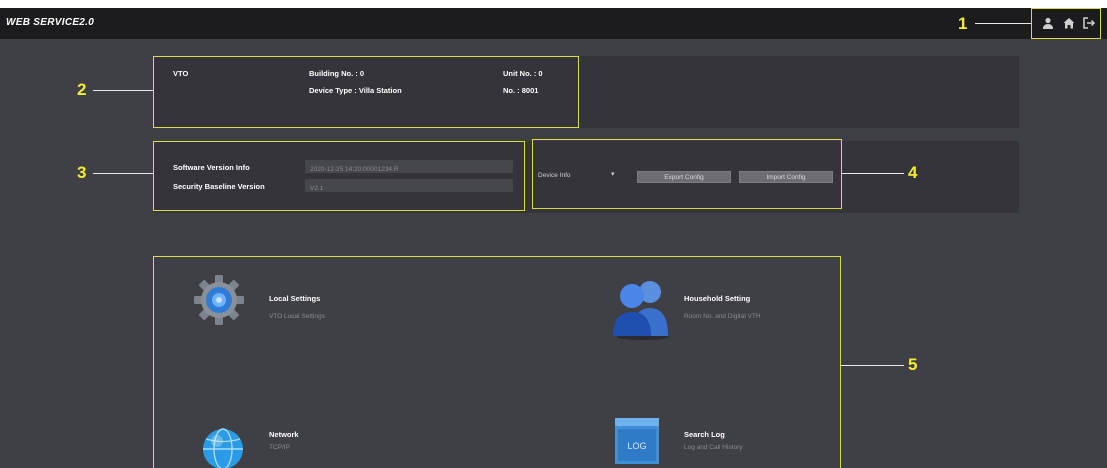 Image resolution: width=1107 pixels, height=468 pixels. What do you see at coordinates (637, 446) in the screenshot?
I see `log-icon-text: LOG` at bounding box center [637, 446].